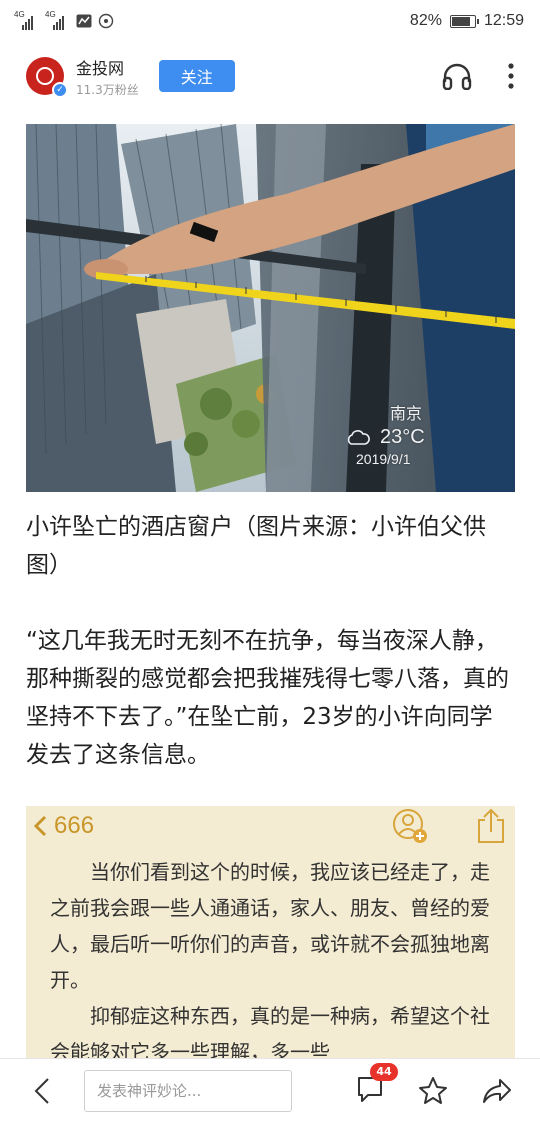 The width and height of the screenshot is (540, 1122). Describe the element at coordinates (384, 1071) in the screenshot. I see `comment-count-badge: 44` at that location.